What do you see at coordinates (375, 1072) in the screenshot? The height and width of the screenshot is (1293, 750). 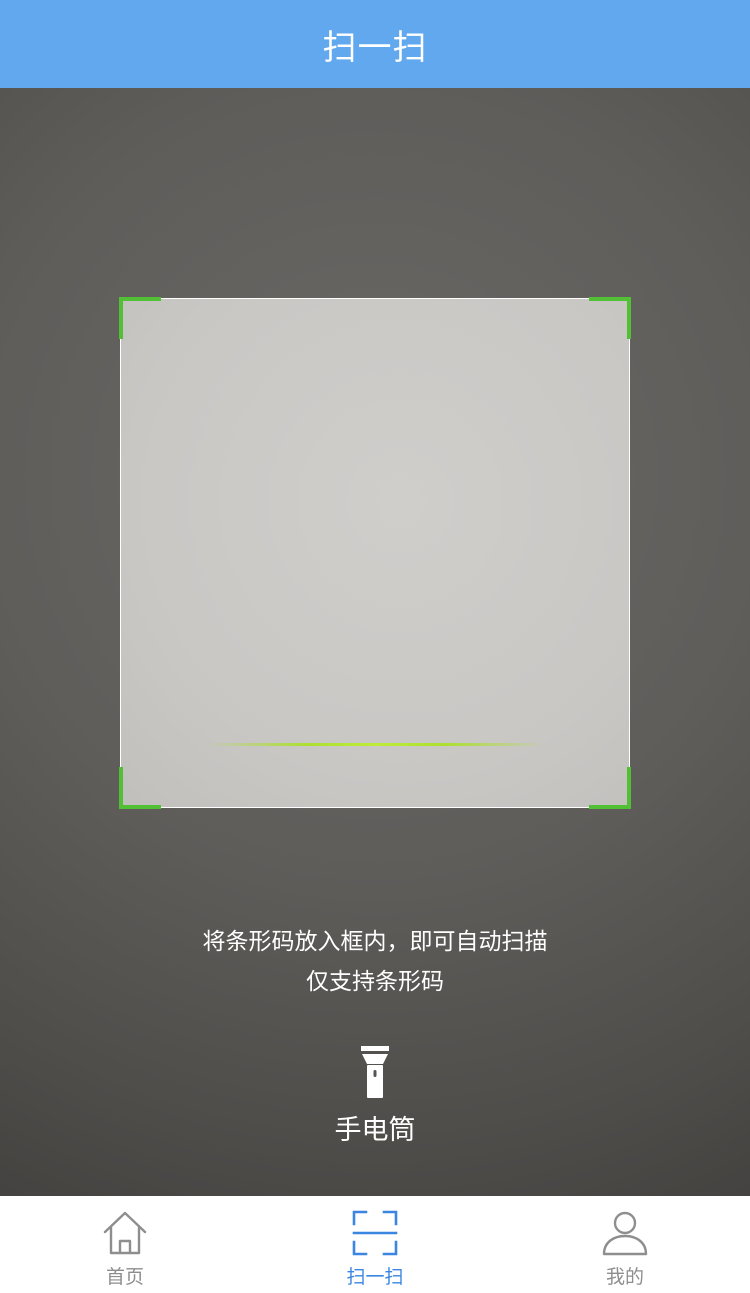 I see `flashlight-icon` at bounding box center [375, 1072].